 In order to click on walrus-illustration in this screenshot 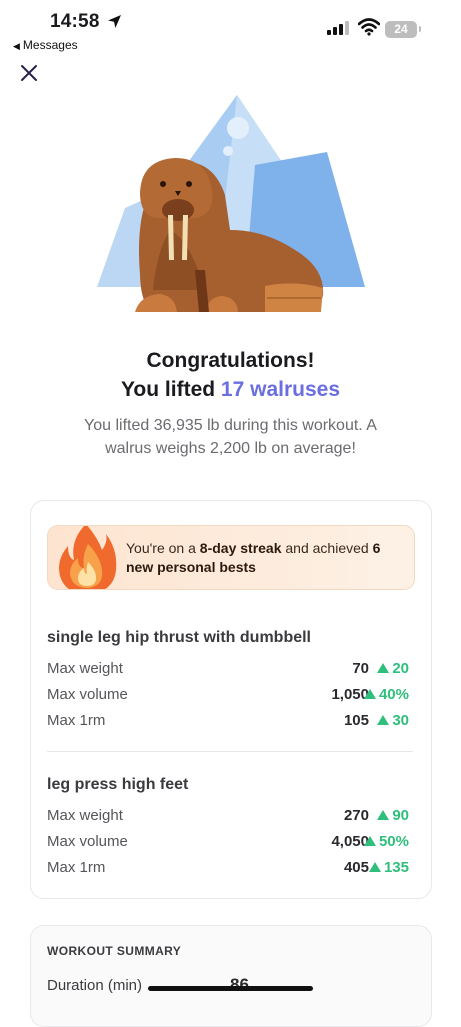, I will do `click(231, 203)`.